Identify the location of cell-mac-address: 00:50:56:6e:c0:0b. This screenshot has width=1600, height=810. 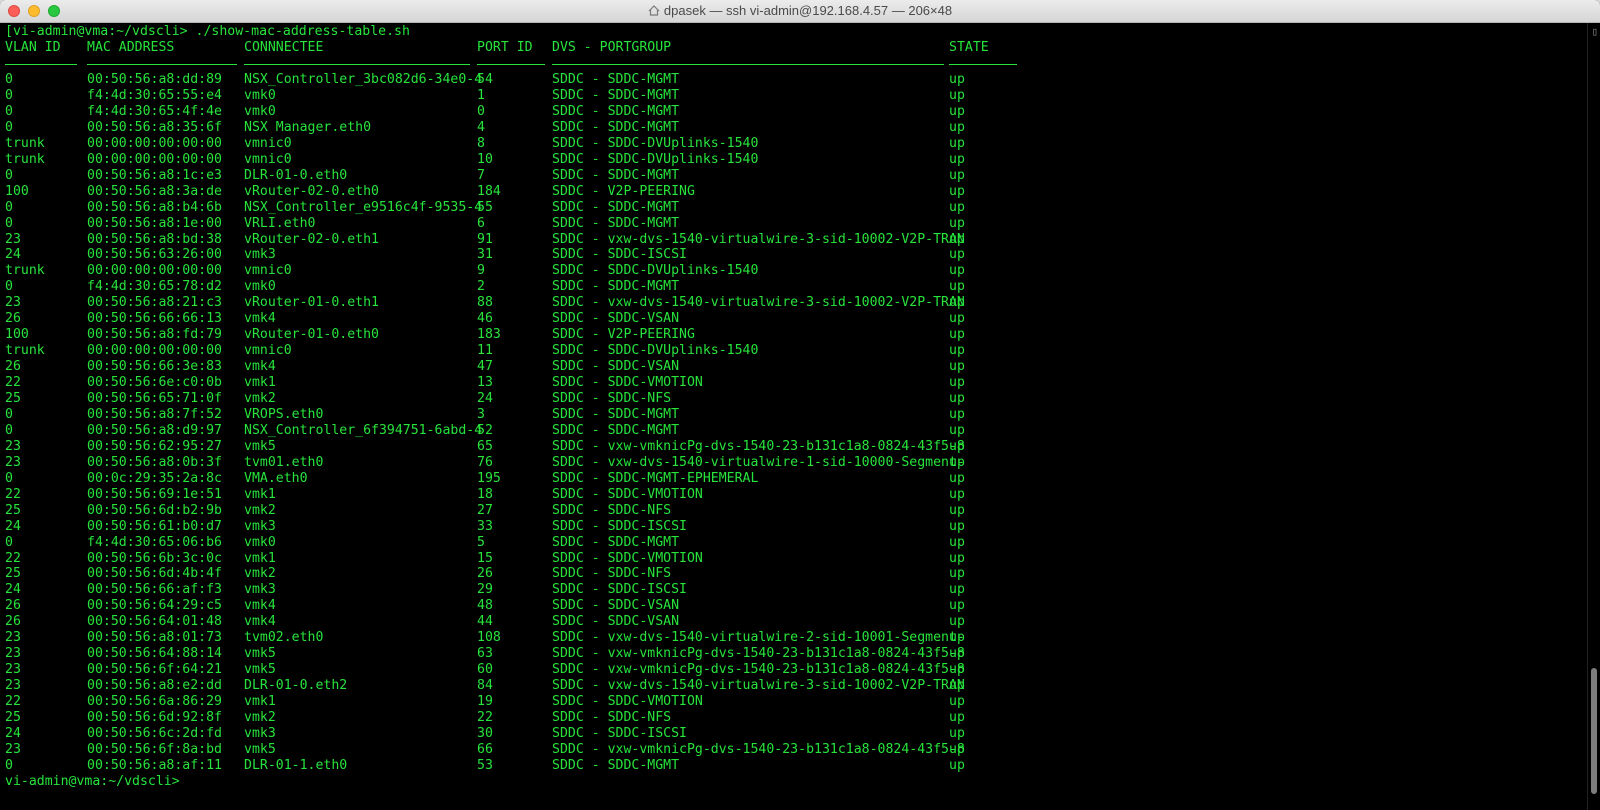
(154, 383).